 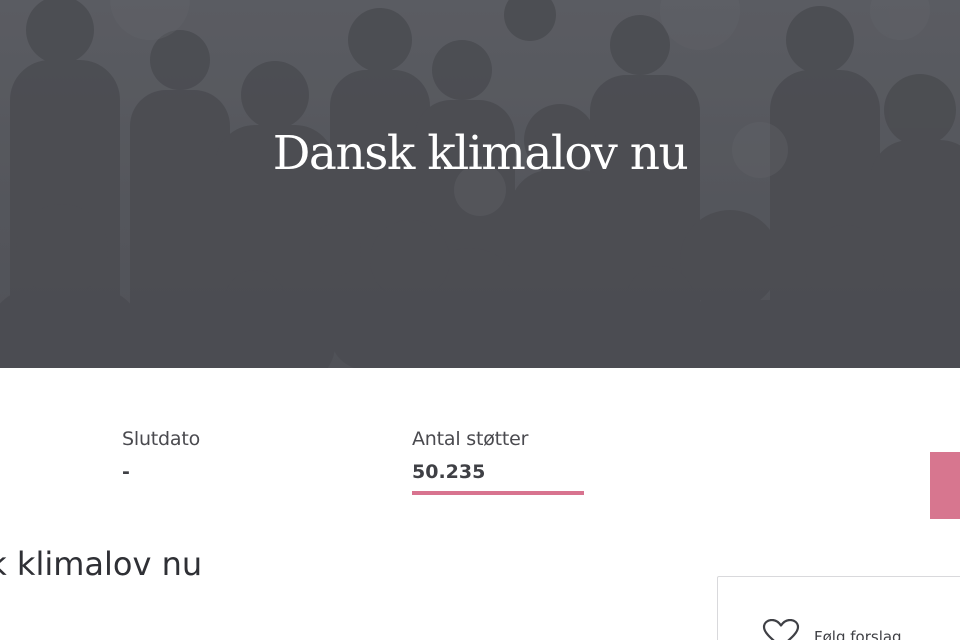 I want to click on supporters-label: Antal støtter, so click(x=470, y=439).